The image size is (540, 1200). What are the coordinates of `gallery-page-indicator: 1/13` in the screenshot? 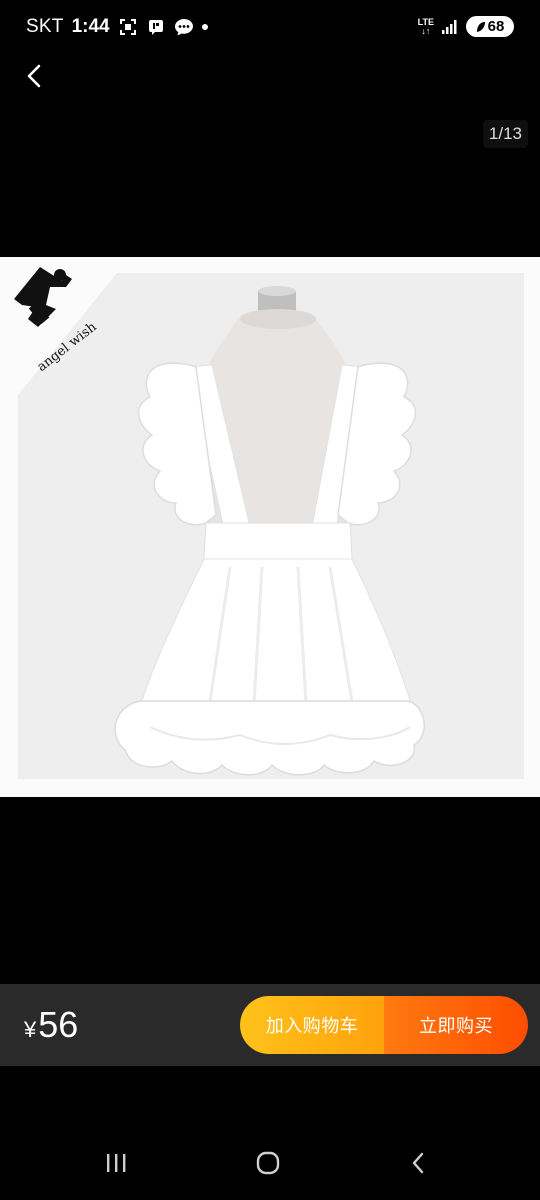 It's located at (505, 134).